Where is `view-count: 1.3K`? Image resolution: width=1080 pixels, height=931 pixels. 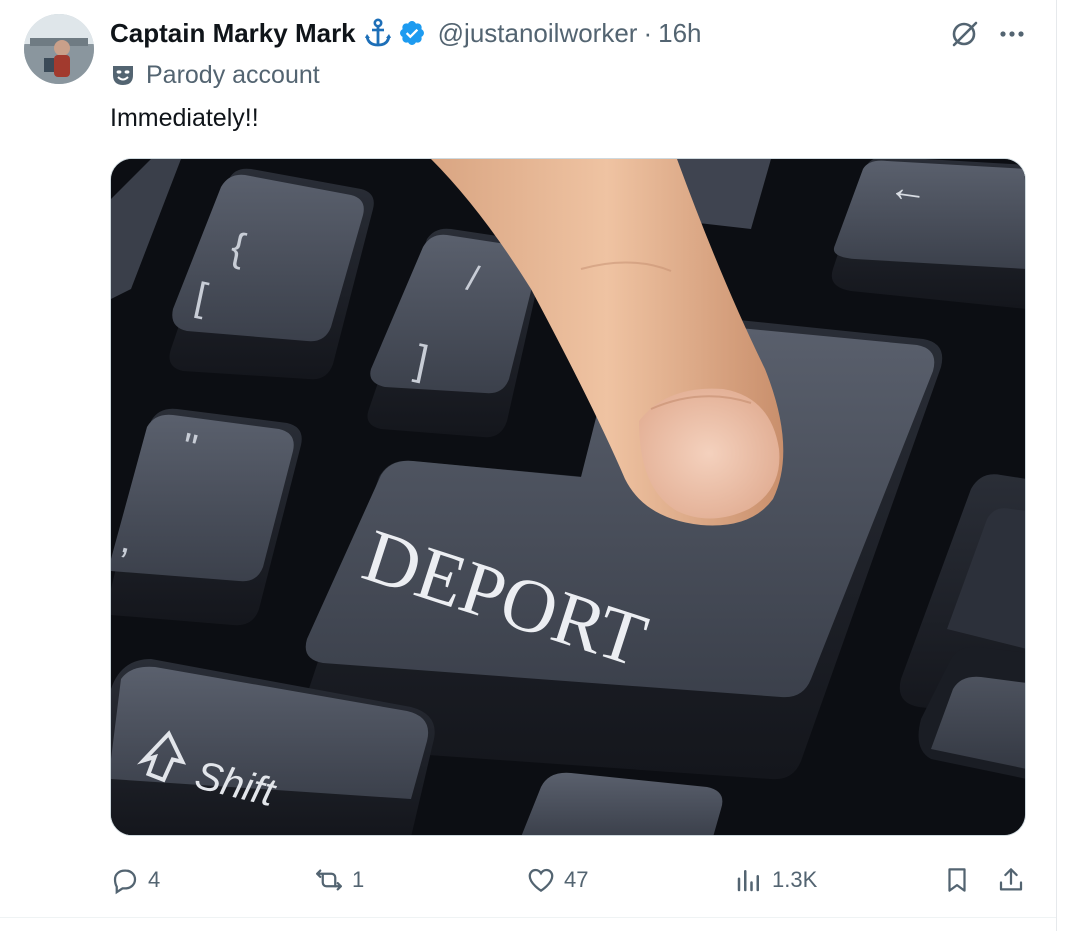
view-count: 1.3K is located at coordinates (795, 879).